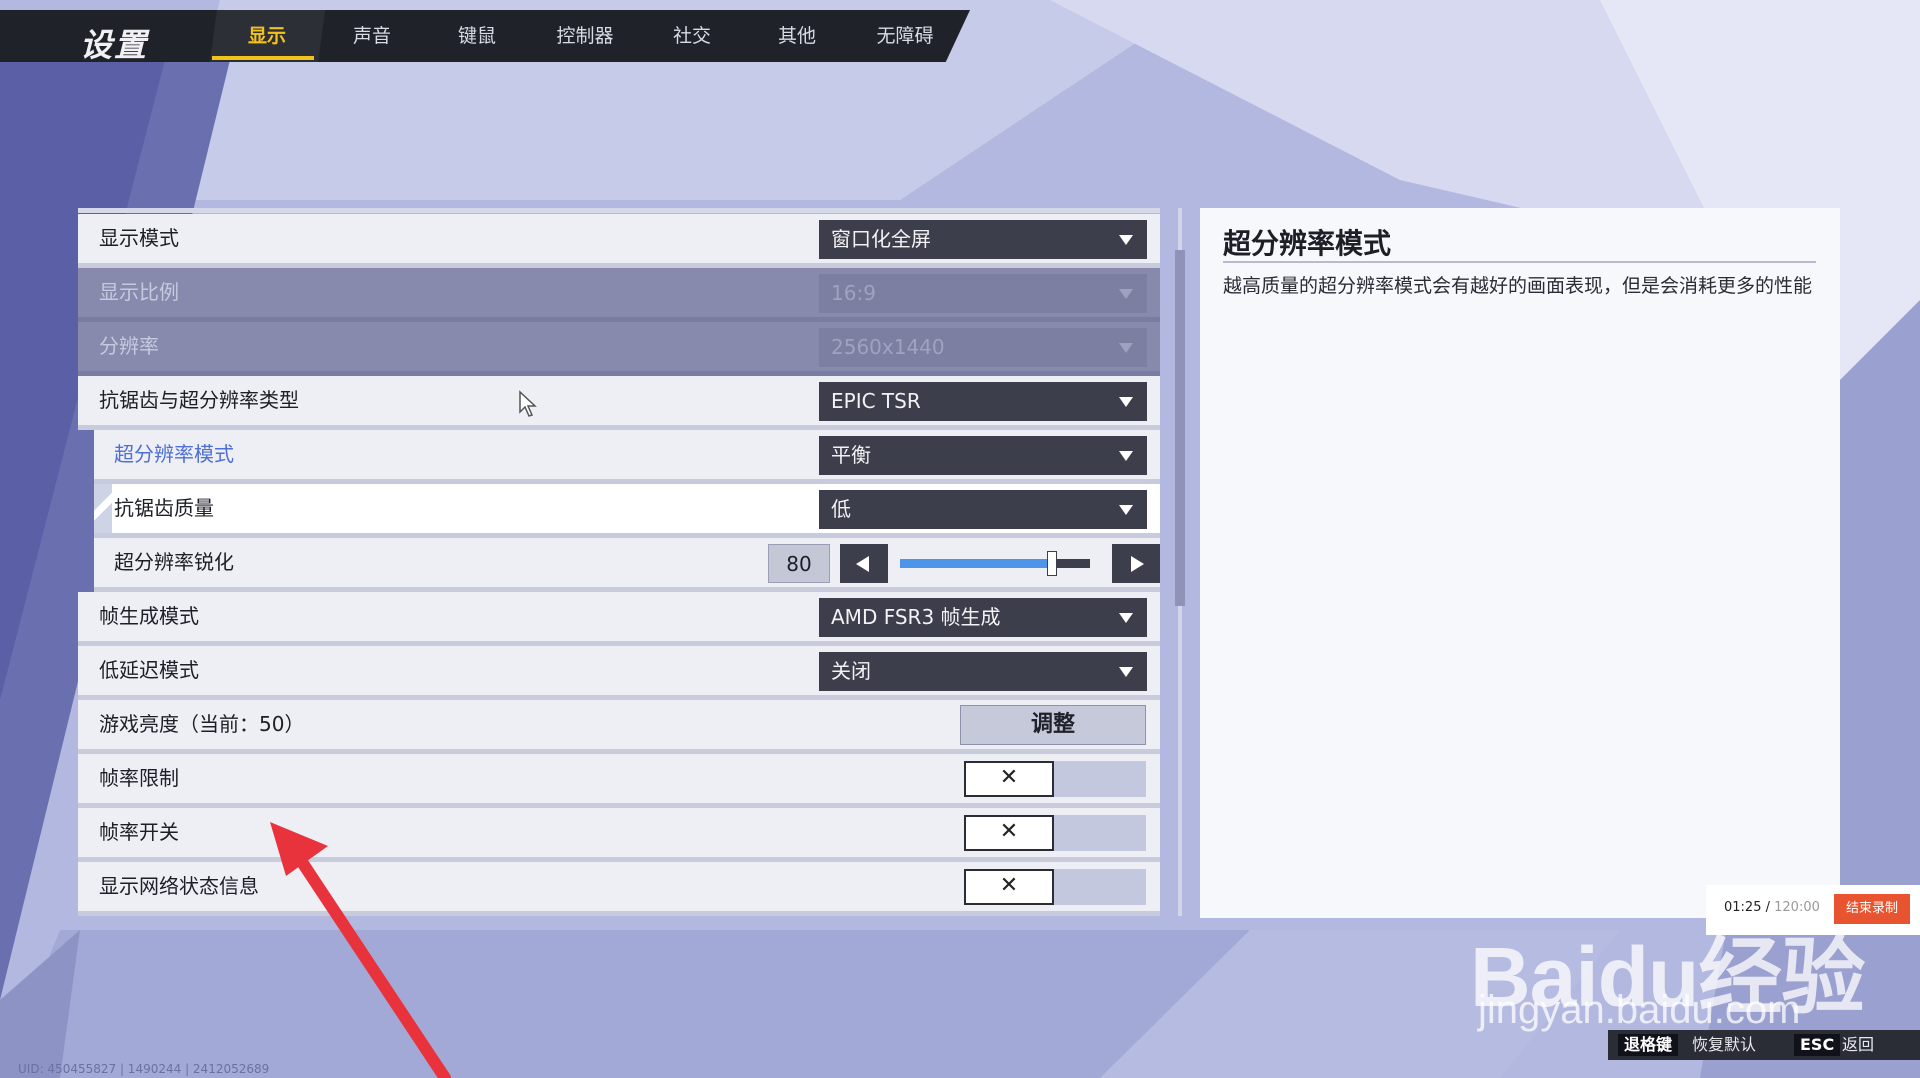  I want to click on page-title: 设置, so click(114, 45).